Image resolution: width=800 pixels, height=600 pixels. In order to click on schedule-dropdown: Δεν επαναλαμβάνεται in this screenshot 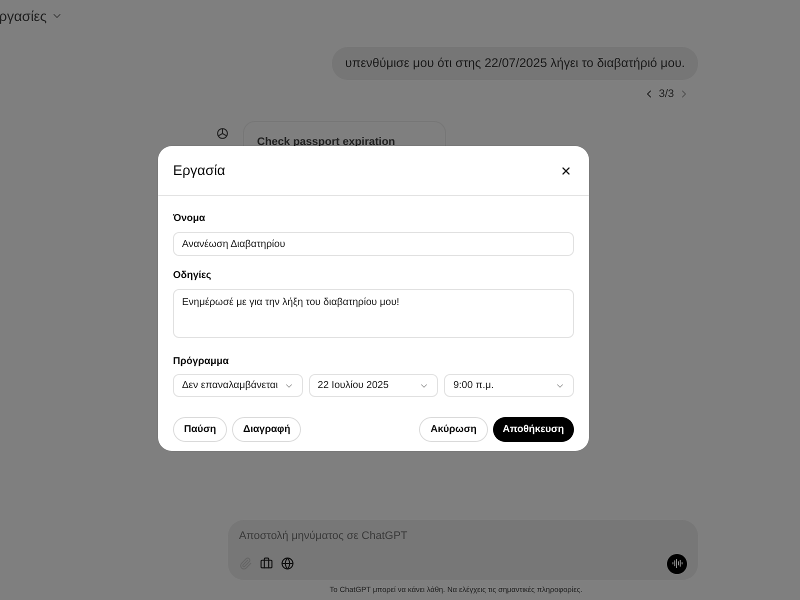, I will do `click(238, 385)`.